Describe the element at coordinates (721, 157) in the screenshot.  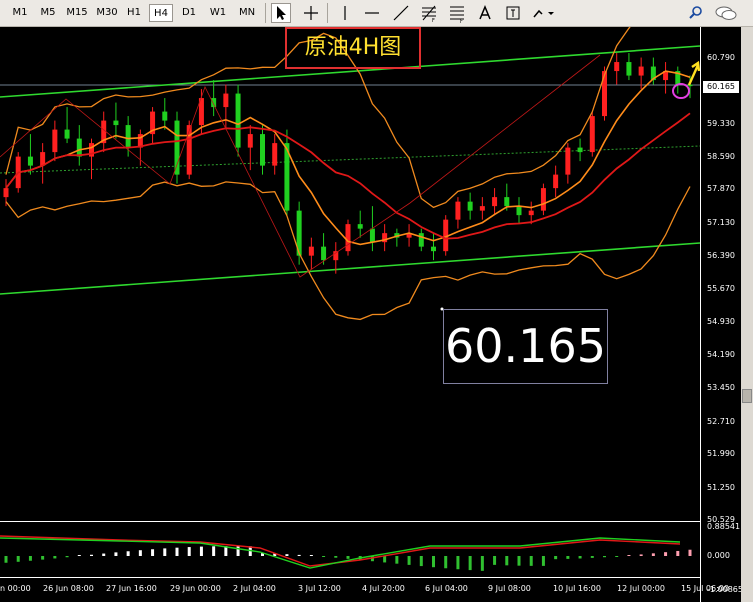
I see `price-axis-label: 58.590` at that location.